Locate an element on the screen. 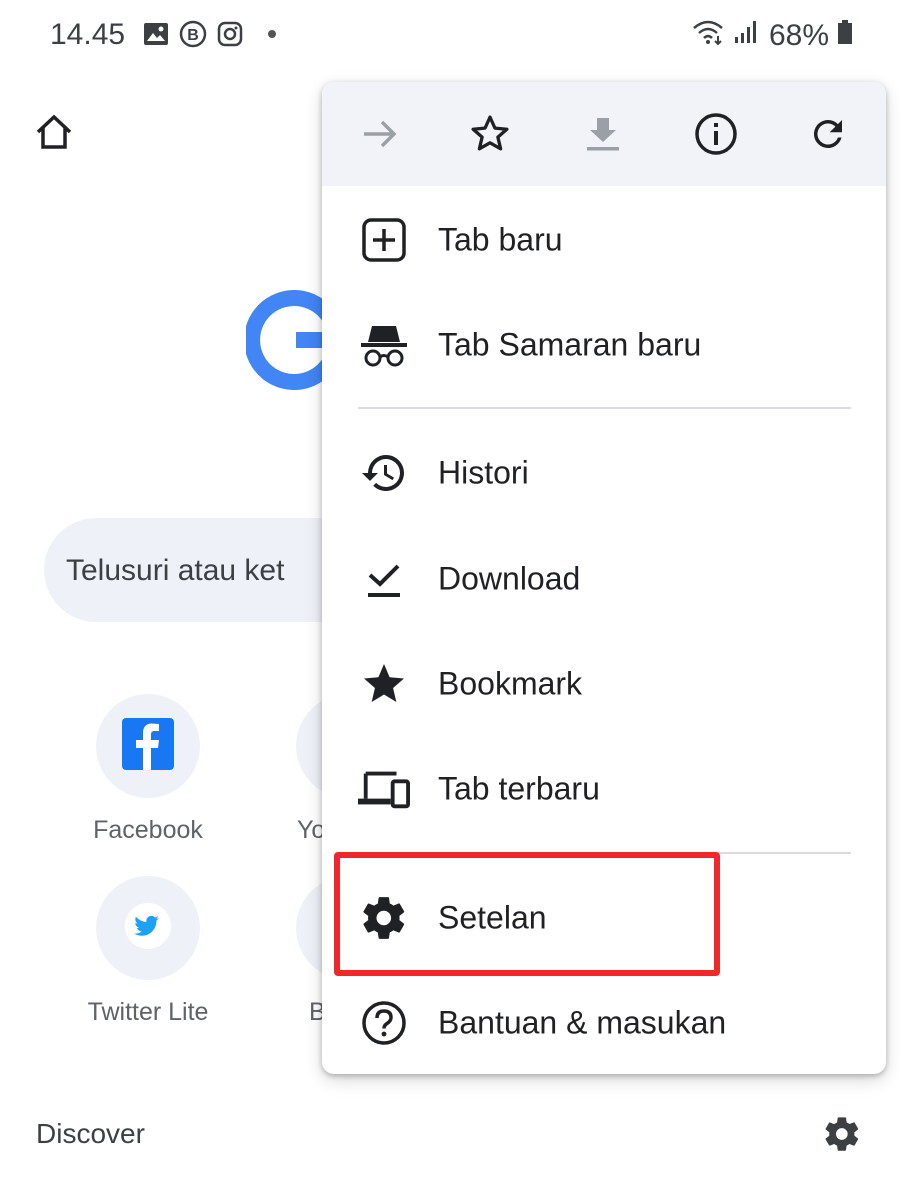  history-icon is located at coordinates (384, 473).